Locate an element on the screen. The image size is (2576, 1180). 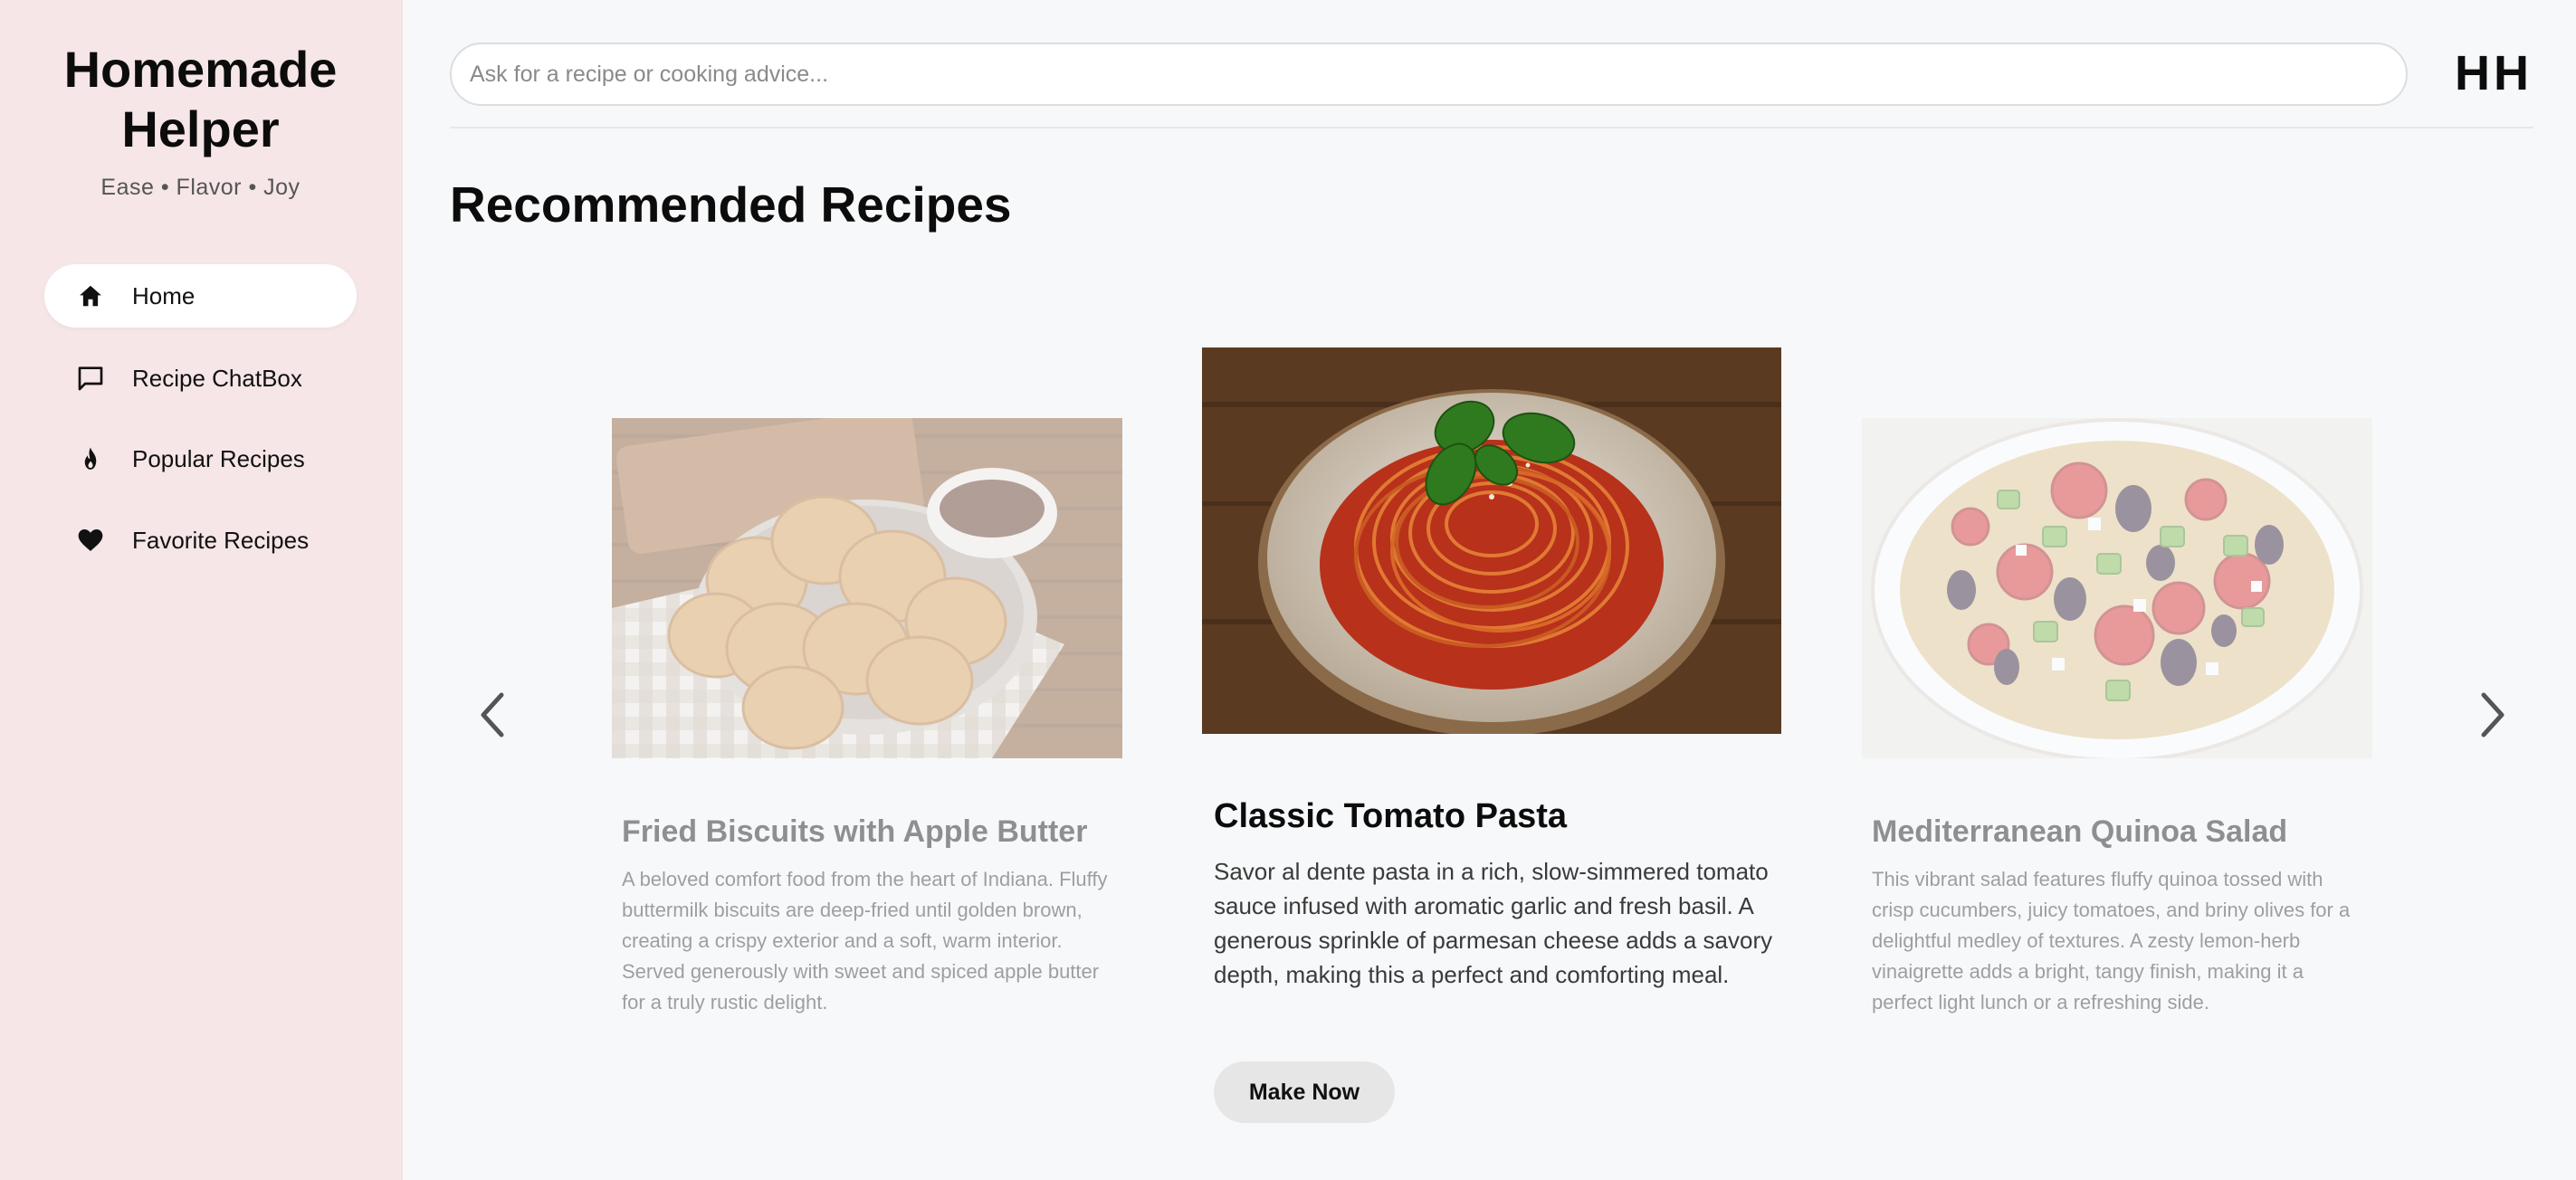
chevron-left-icon is located at coordinates (493, 715).